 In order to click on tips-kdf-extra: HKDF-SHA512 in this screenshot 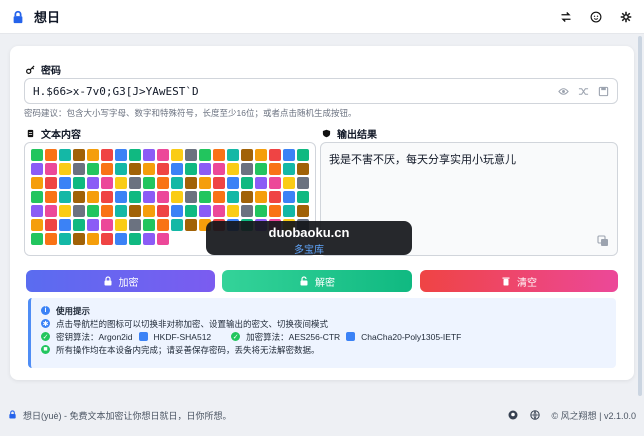, I will do `click(182, 336)`.